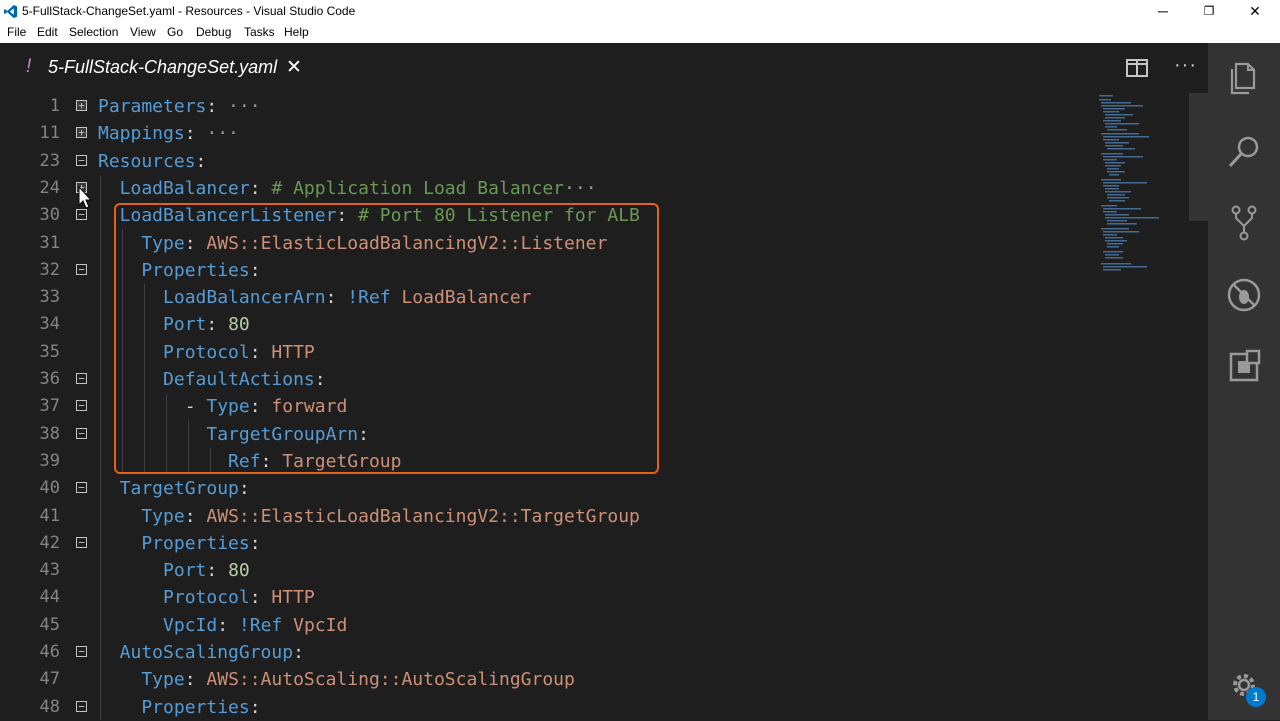  What do you see at coordinates (29, 66) in the screenshot?
I see `tab-modified-marker: !` at bounding box center [29, 66].